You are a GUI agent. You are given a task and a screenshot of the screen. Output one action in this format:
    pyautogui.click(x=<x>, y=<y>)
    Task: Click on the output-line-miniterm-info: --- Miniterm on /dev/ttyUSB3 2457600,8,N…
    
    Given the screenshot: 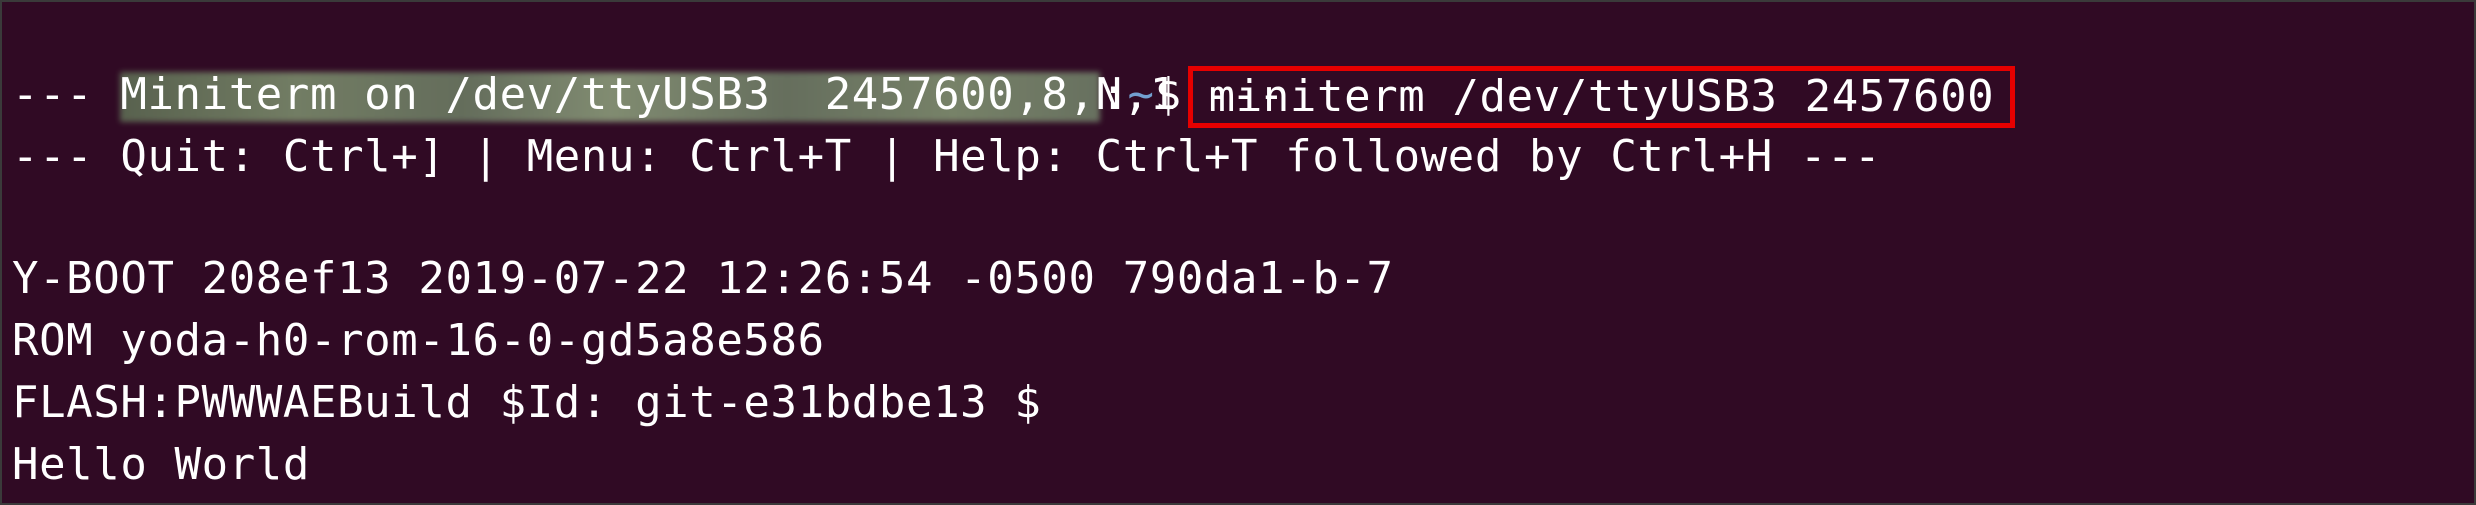 What is the action you would take?
    pyautogui.click(x=649, y=94)
    